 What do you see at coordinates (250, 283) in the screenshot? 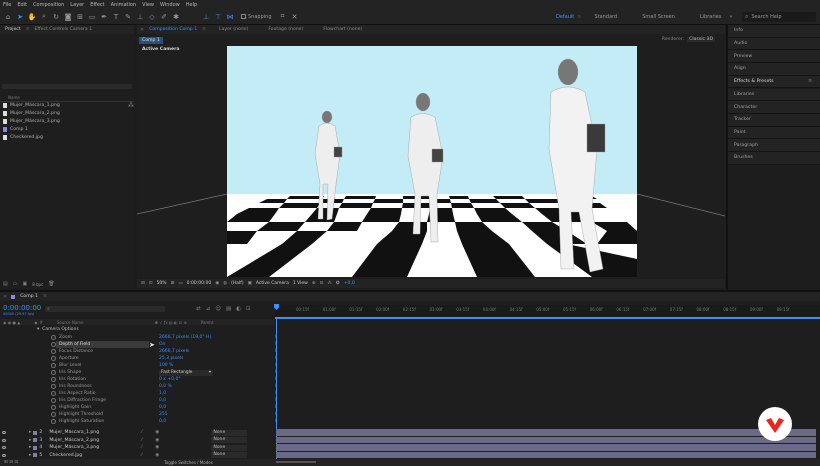
I see `fast-previews-icon: ▣` at bounding box center [250, 283].